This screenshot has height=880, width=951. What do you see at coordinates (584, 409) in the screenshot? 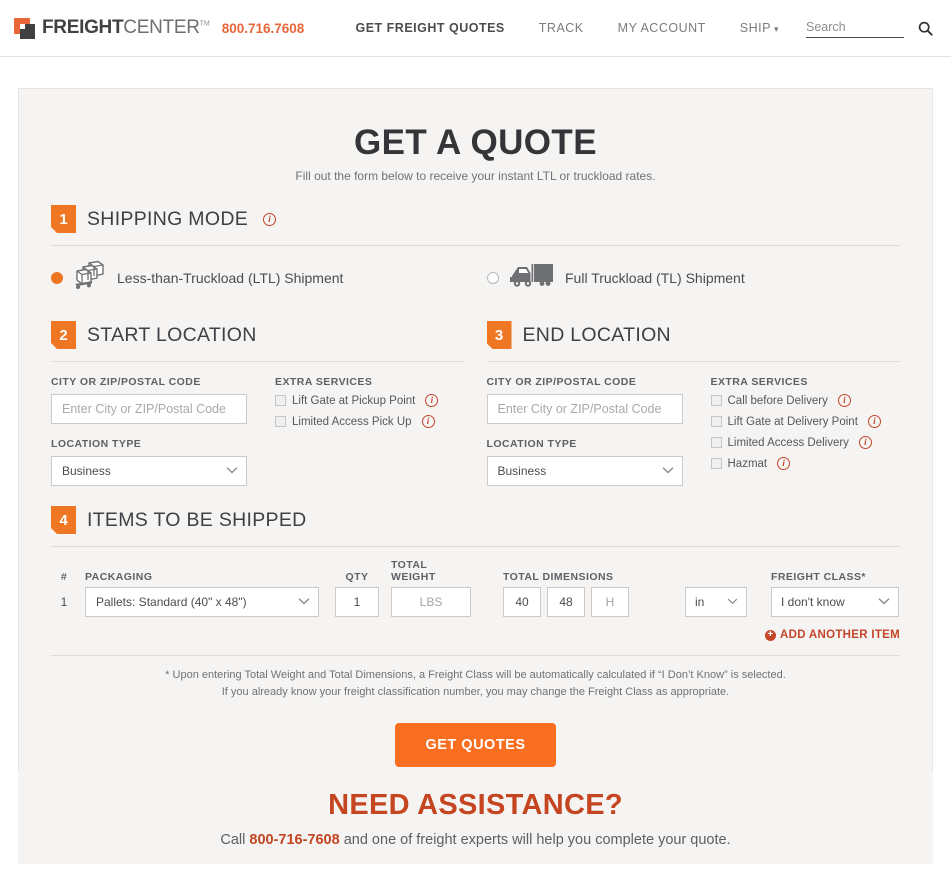
I see `end-city-input` at bounding box center [584, 409].